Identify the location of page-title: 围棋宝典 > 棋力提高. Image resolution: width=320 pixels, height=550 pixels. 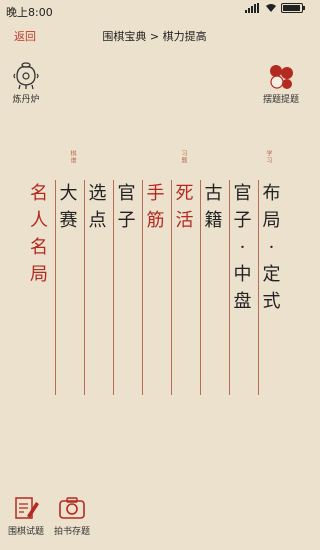
(154, 36).